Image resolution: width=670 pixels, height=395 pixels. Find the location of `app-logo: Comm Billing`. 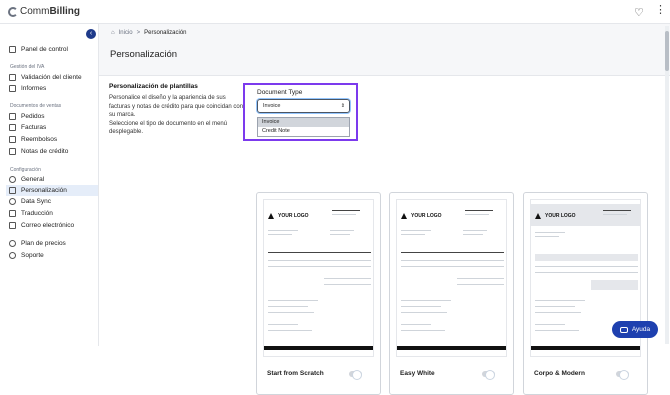

app-logo: Comm Billing is located at coordinates (44, 11).